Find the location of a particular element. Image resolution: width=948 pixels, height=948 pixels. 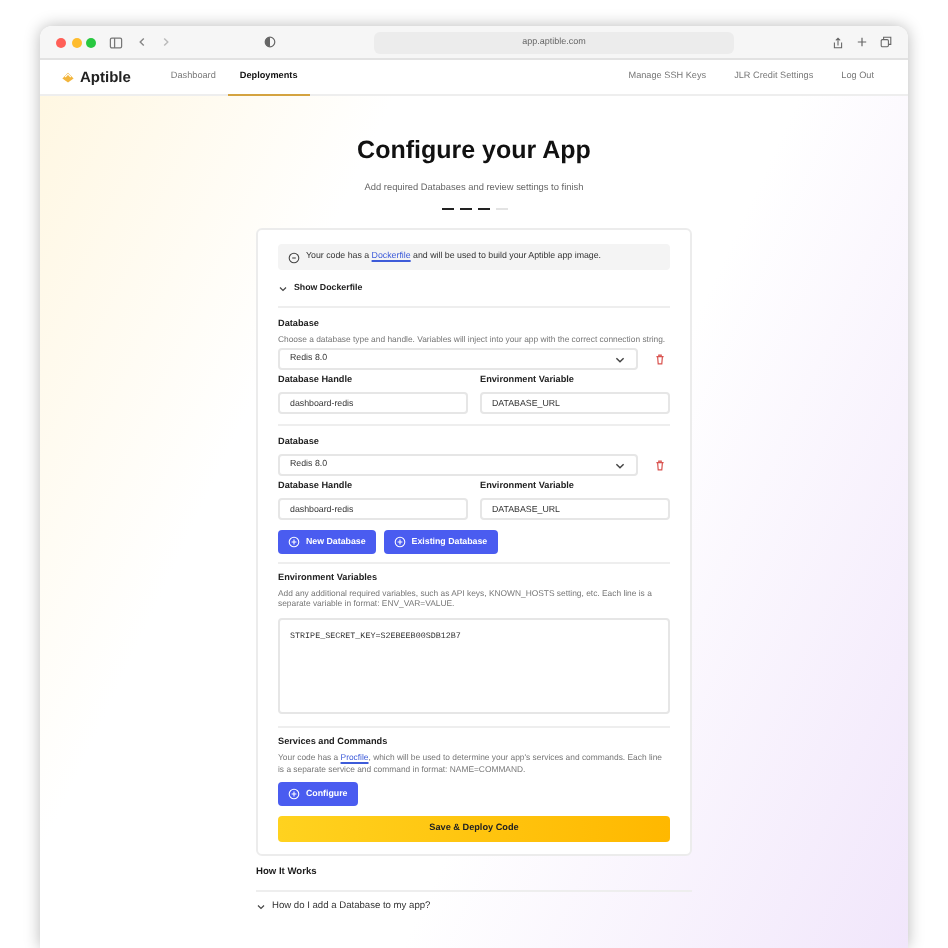

new-tab-icon is located at coordinates (862, 42).